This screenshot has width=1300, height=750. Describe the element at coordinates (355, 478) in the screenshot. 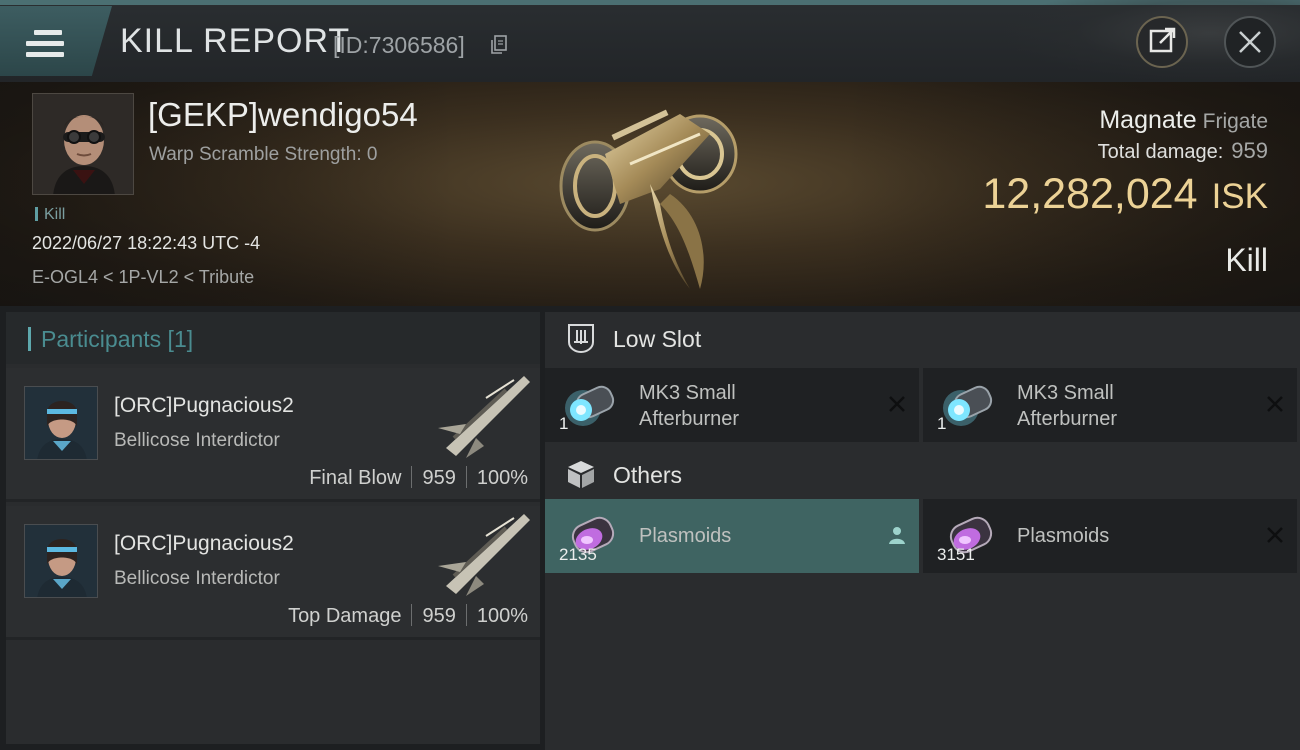

I see `participant-role: Final Blow` at that location.